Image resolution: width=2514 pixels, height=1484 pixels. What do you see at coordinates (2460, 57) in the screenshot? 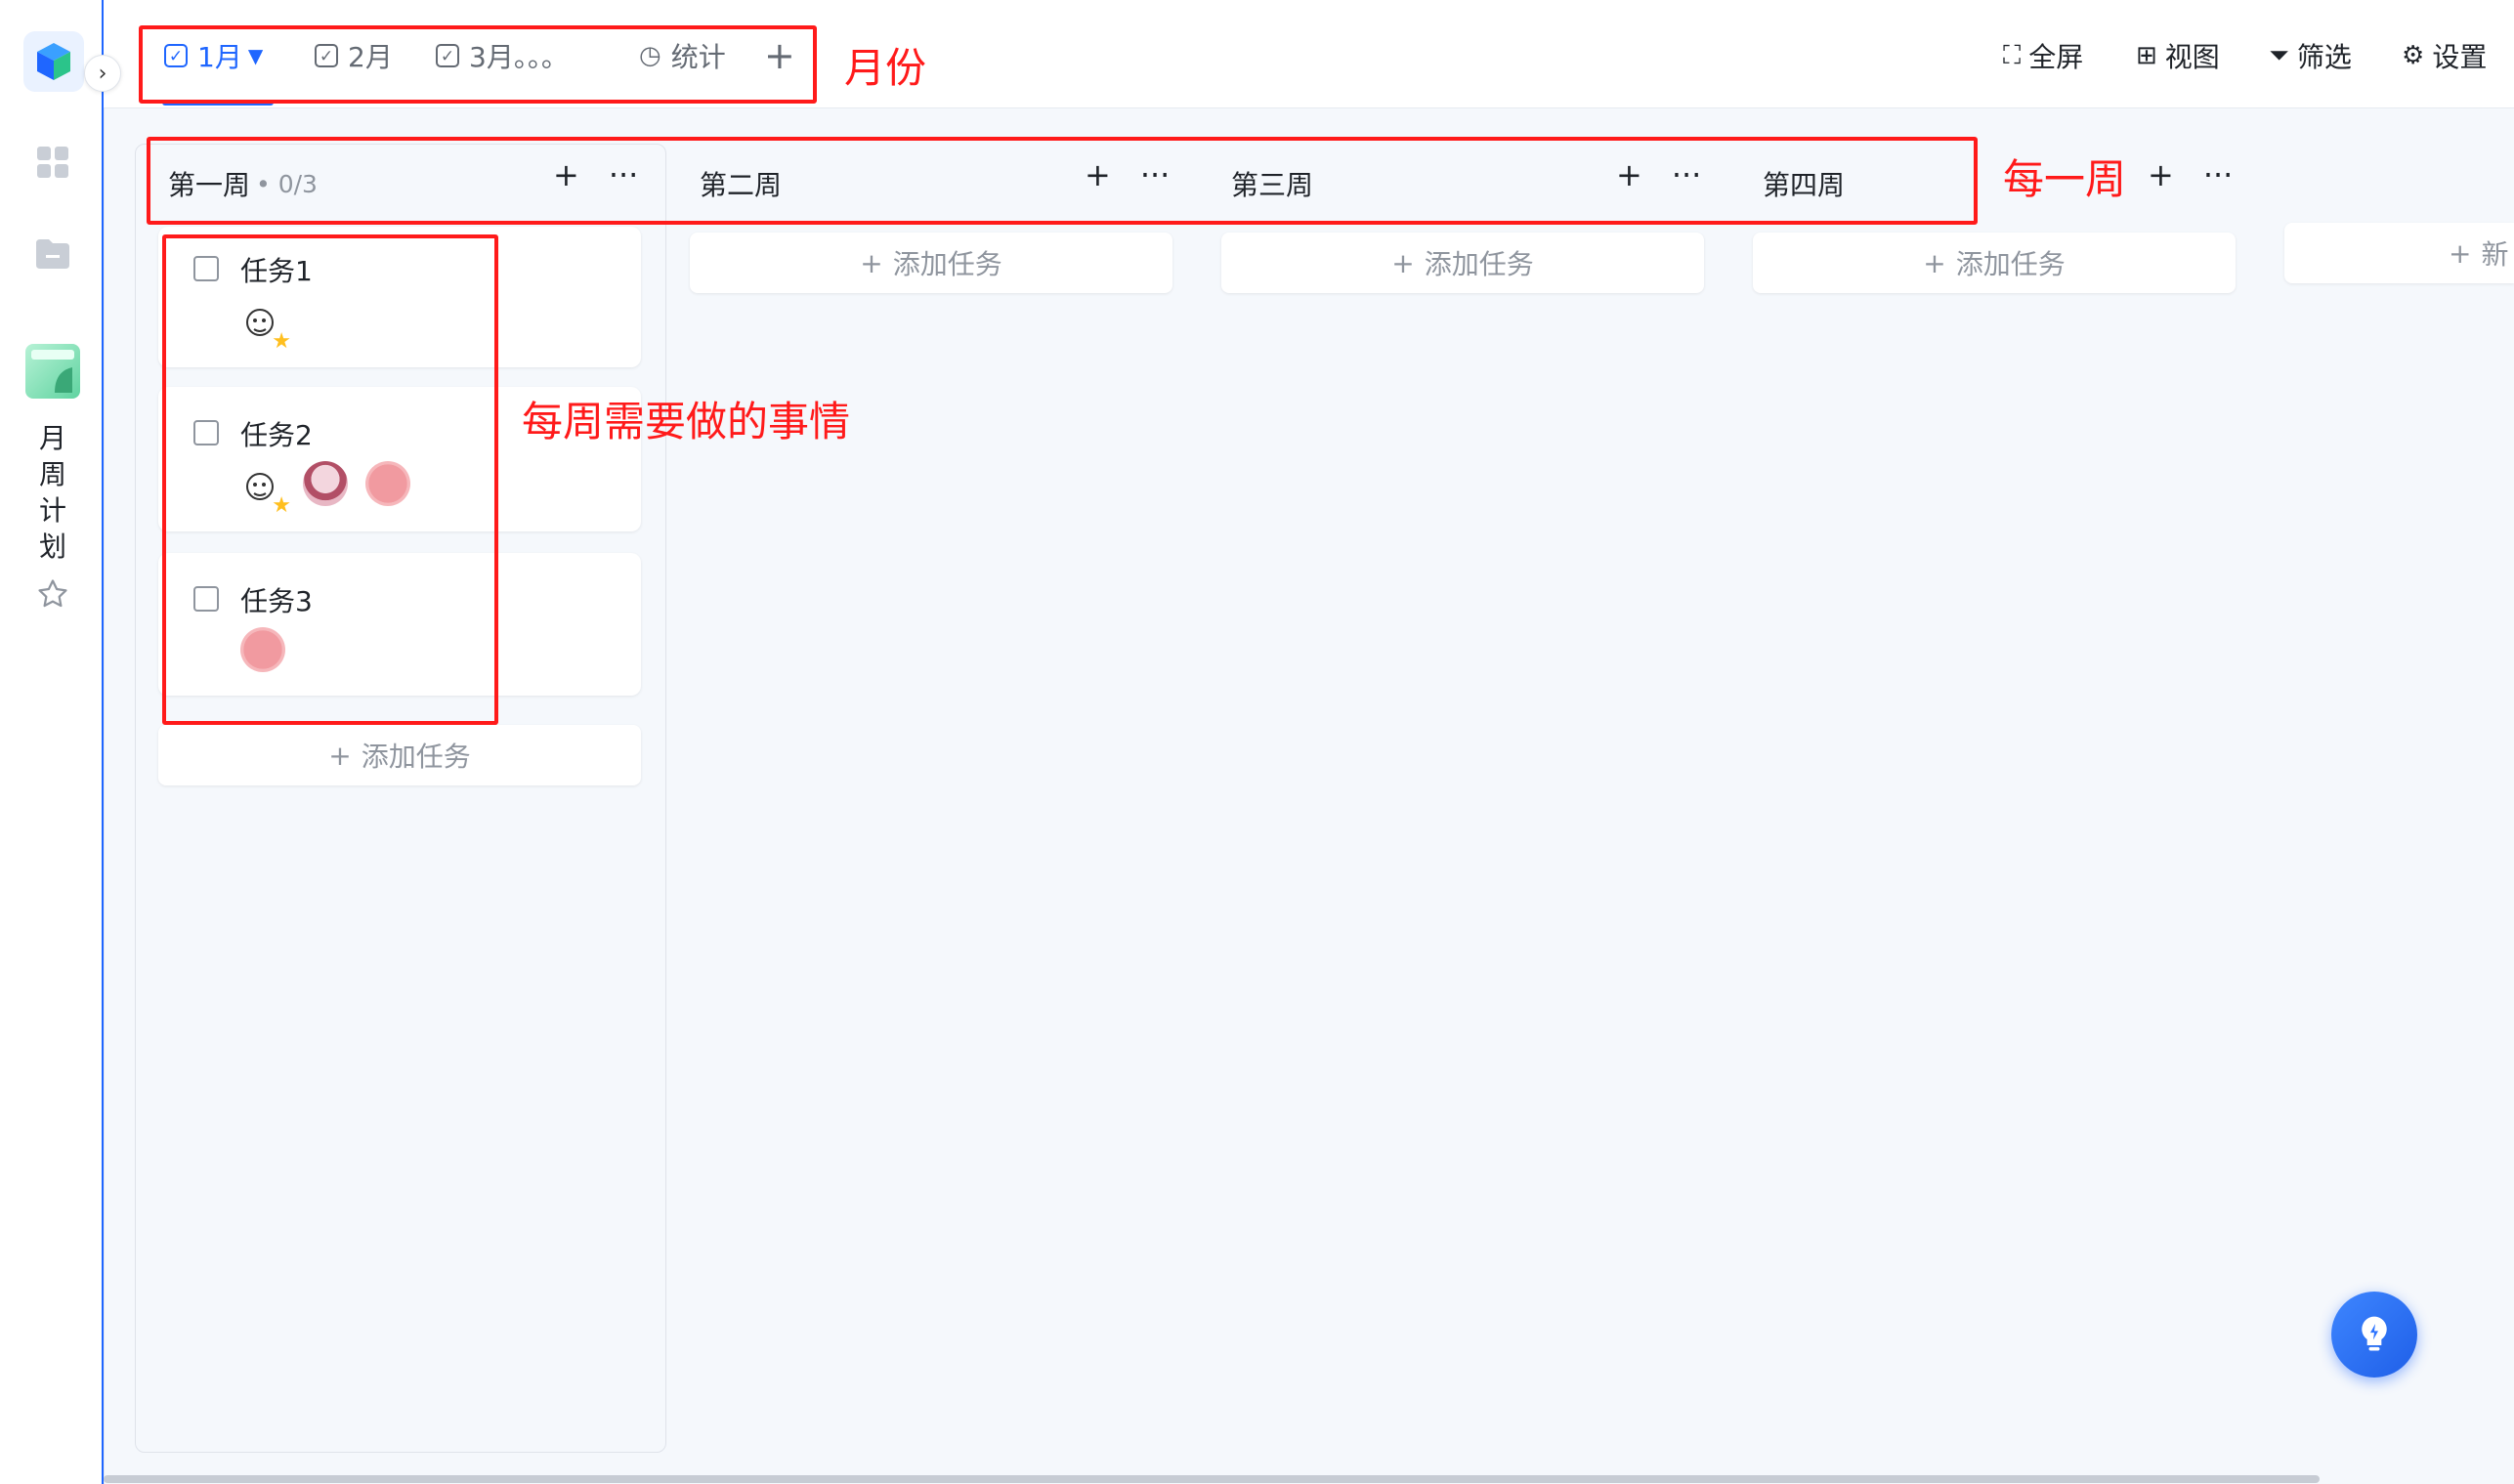
I see `settings-label: 设置` at bounding box center [2460, 57].